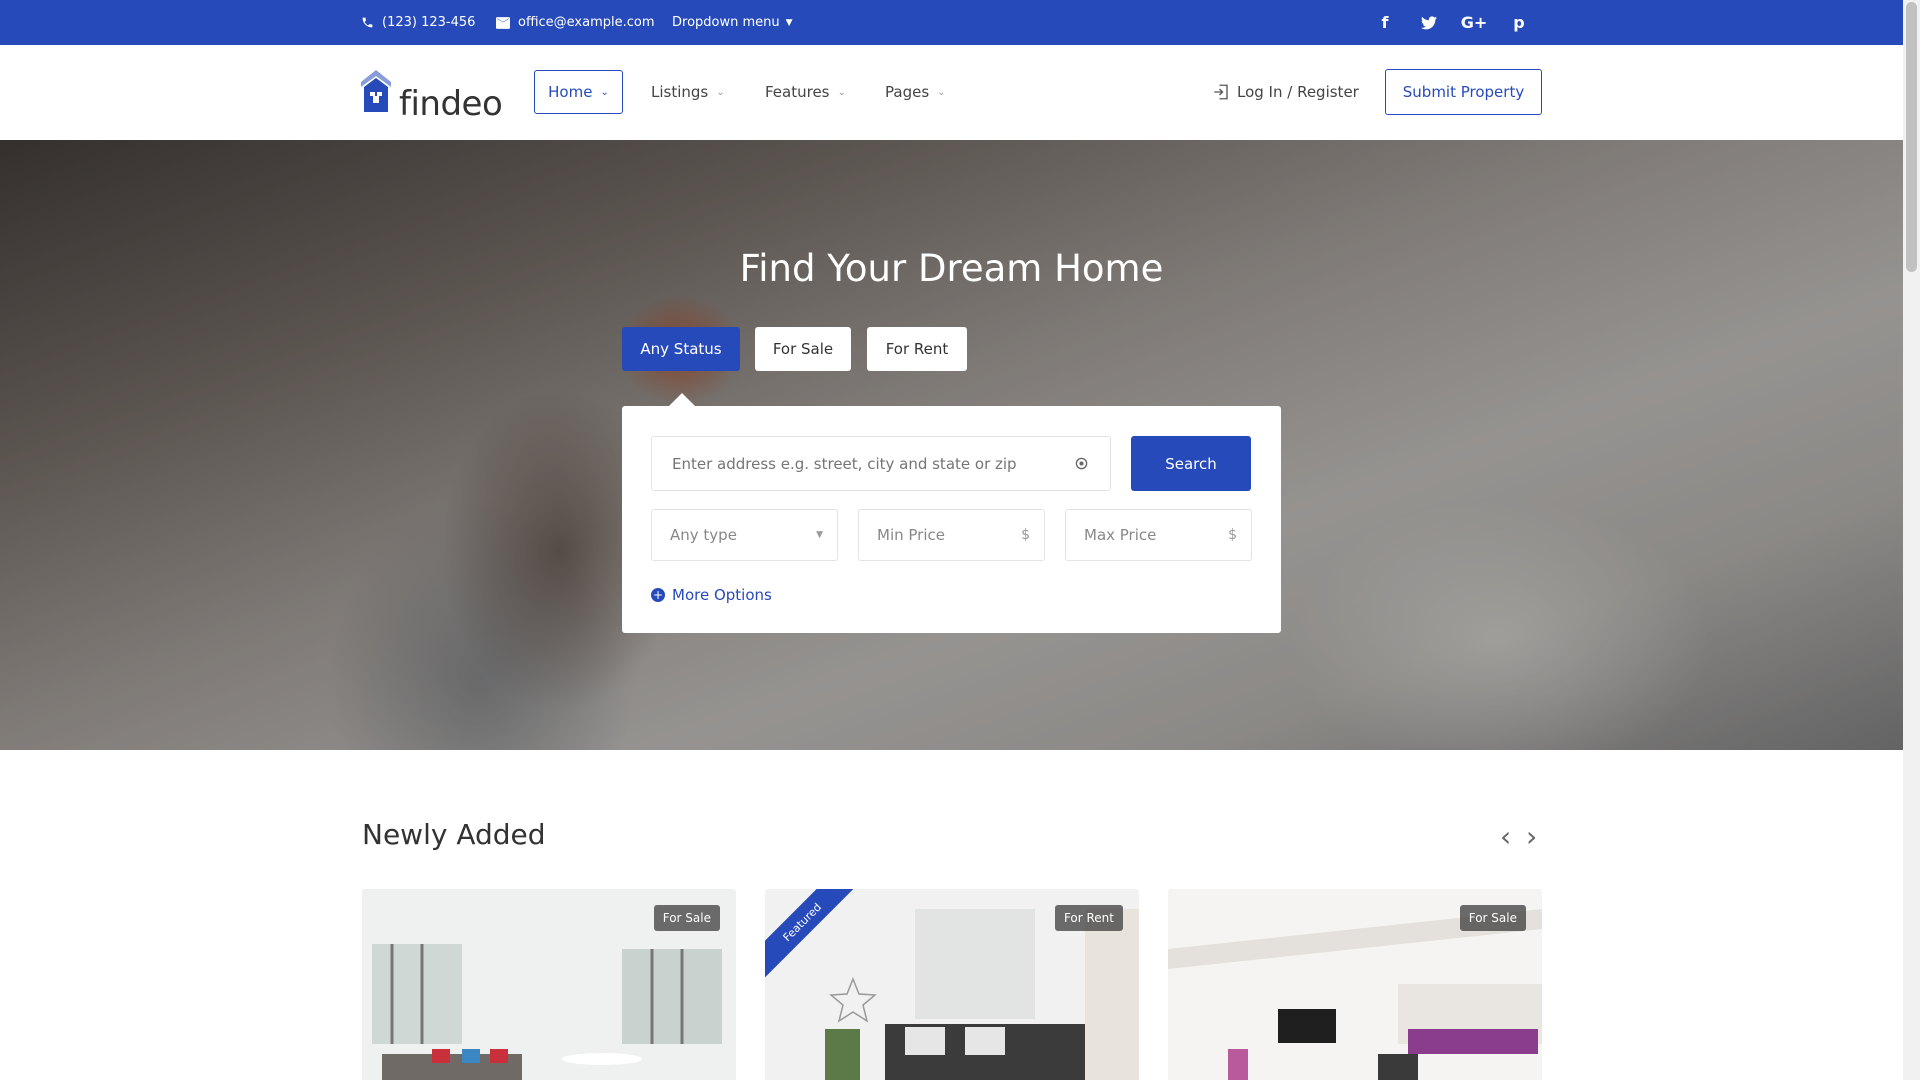  Describe the element at coordinates (1120, 535) in the screenshot. I see `max-price-placeholder: Max Price` at that location.